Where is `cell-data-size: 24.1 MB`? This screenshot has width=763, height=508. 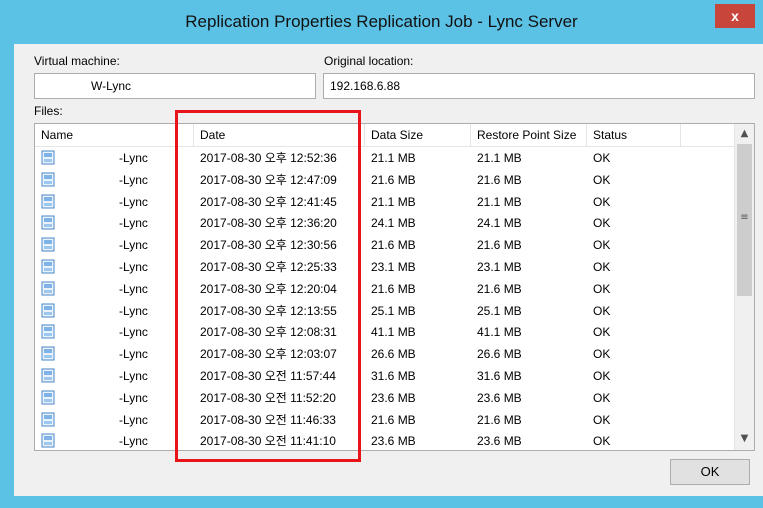 cell-data-size: 24.1 MB is located at coordinates (393, 223).